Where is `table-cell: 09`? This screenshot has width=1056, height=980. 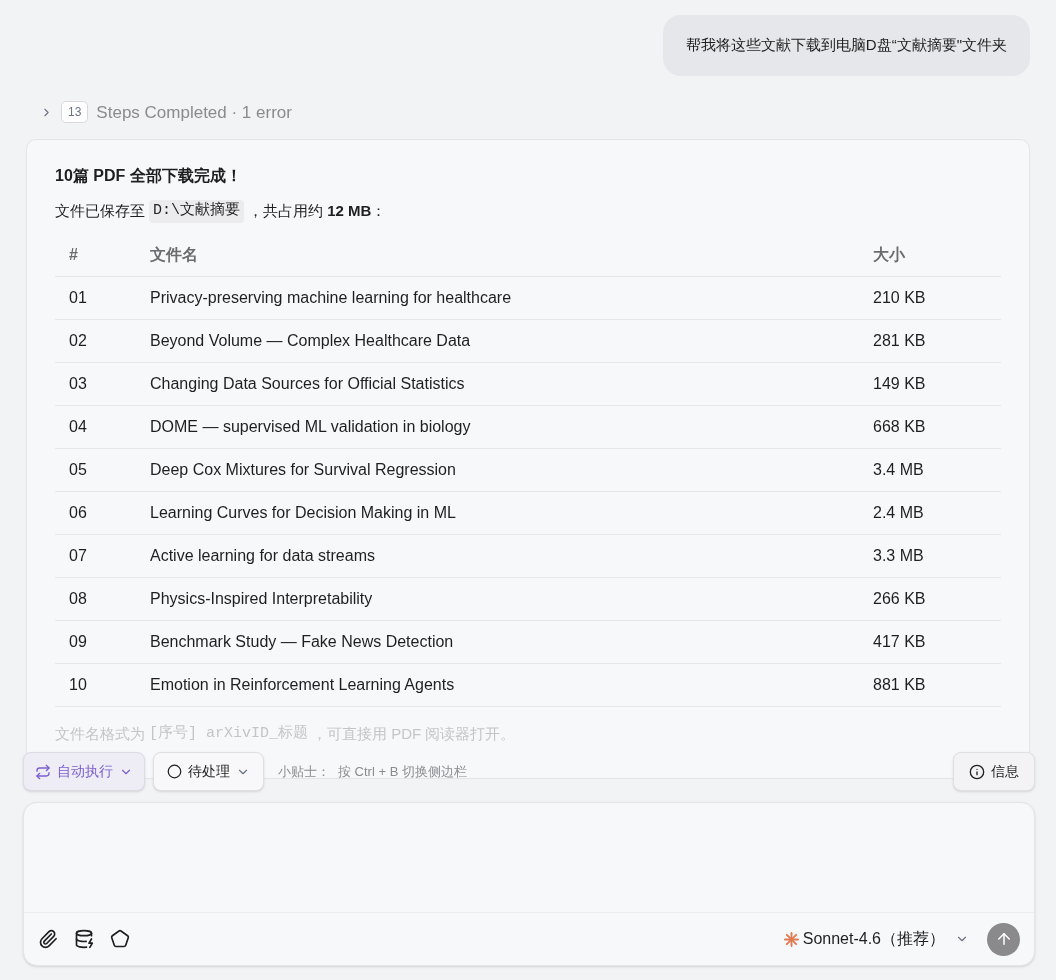
table-cell: 09 is located at coordinates (102, 642).